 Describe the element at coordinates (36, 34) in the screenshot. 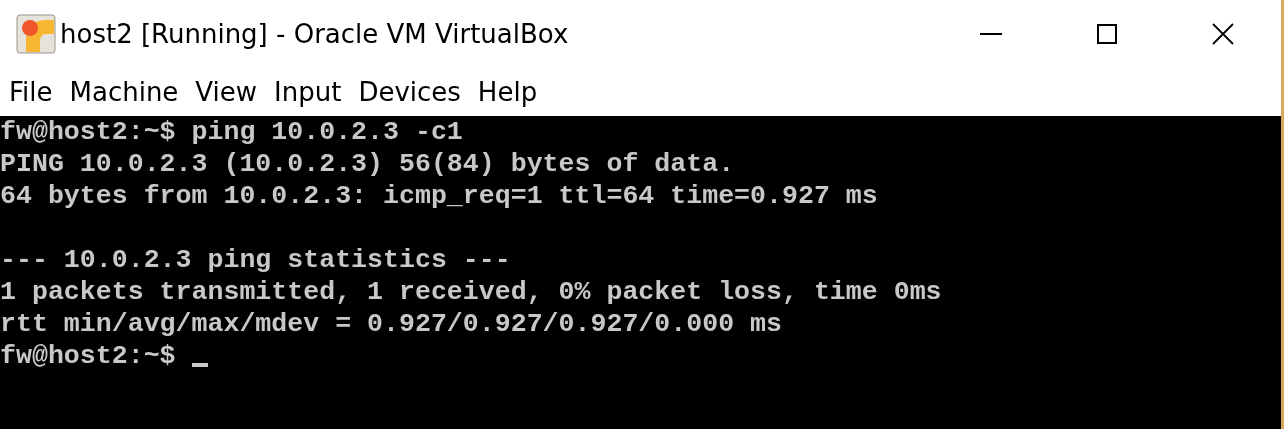

I see `app-icon` at that location.